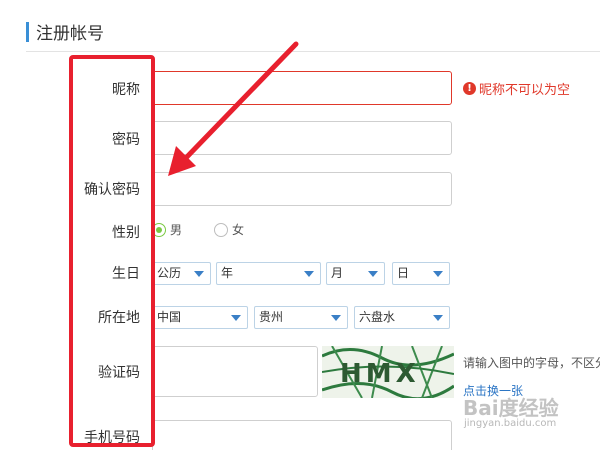 This screenshot has width=600, height=450. What do you see at coordinates (380, 374) in the screenshot?
I see `captcha-text: HMX` at bounding box center [380, 374].